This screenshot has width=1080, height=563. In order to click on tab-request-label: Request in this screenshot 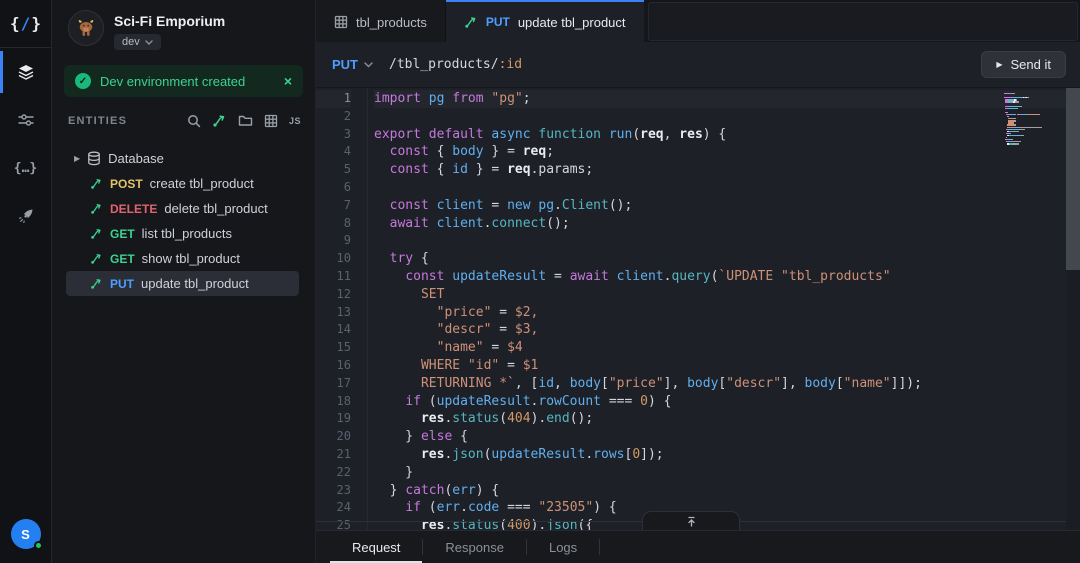, I will do `click(376, 547)`.